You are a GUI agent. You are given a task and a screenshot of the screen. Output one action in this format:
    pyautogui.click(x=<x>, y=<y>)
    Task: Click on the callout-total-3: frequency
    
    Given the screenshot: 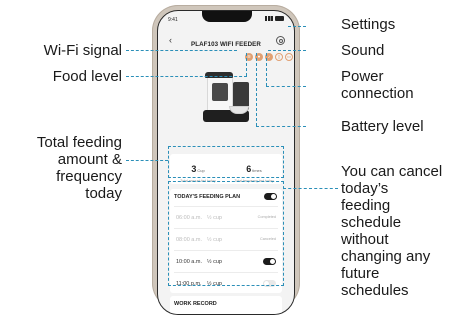 What is the action you would take?
    pyautogui.click(x=89, y=176)
    